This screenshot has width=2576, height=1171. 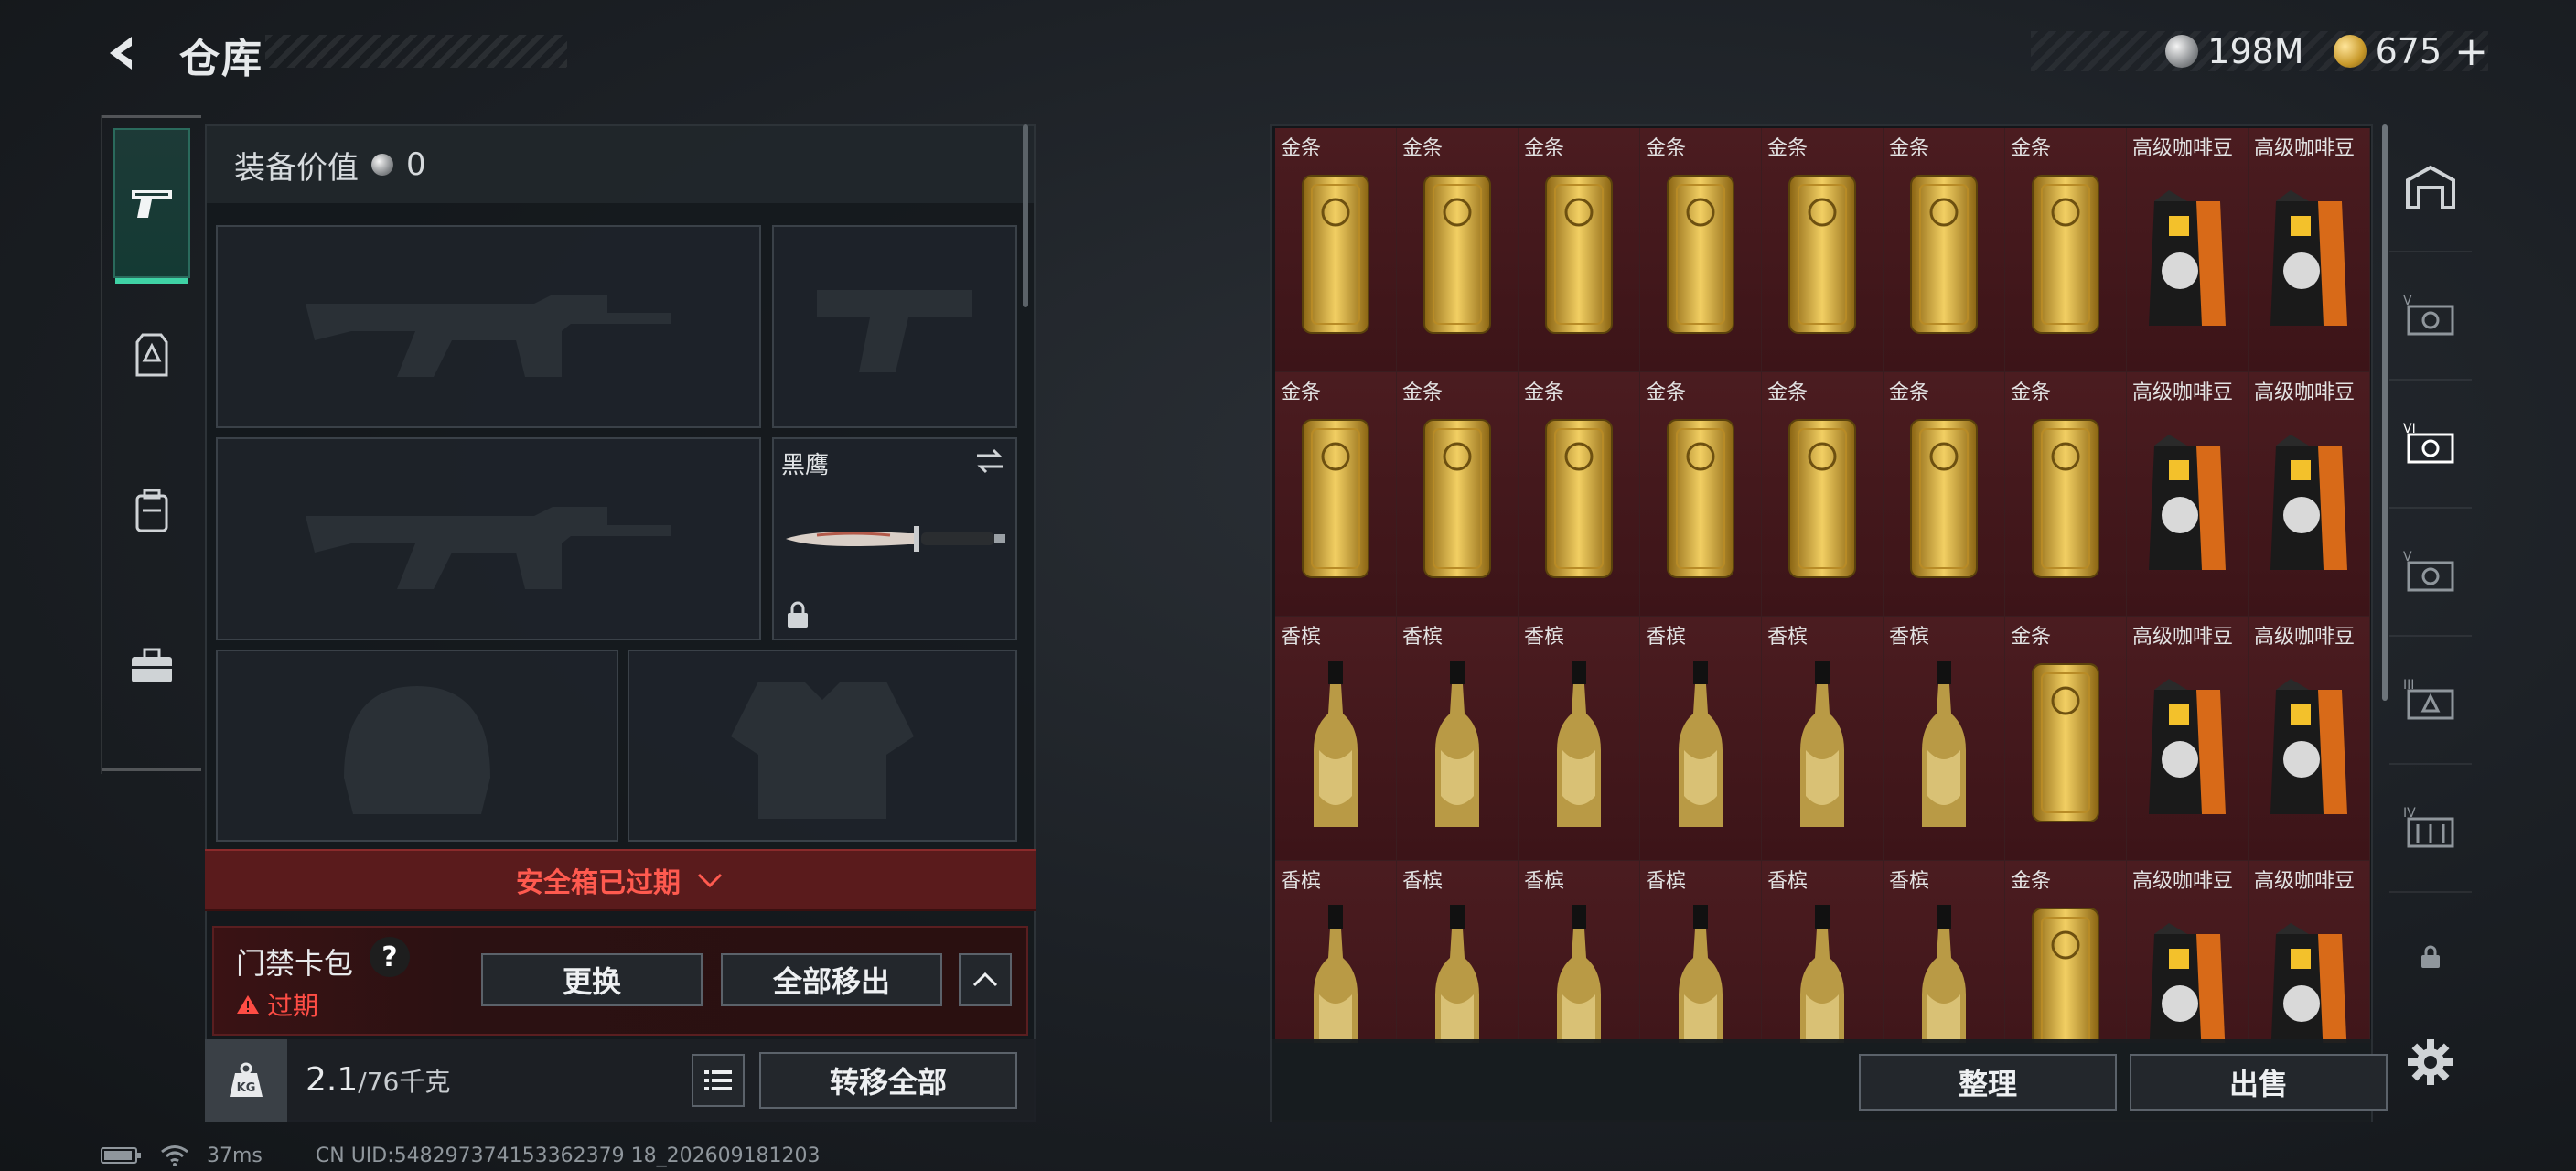 What do you see at coordinates (151, 666) in the screenshot?
I see `tab-case` at bounding box center [151, 666].